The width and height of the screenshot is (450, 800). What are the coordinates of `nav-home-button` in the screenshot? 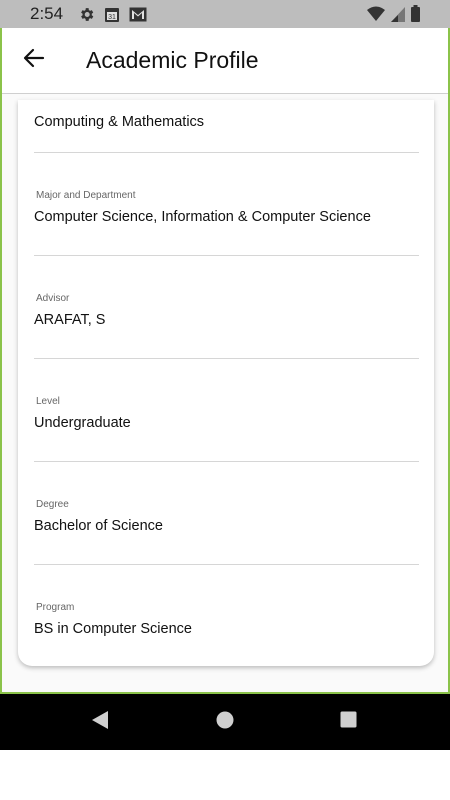 It's located at (225, 722).